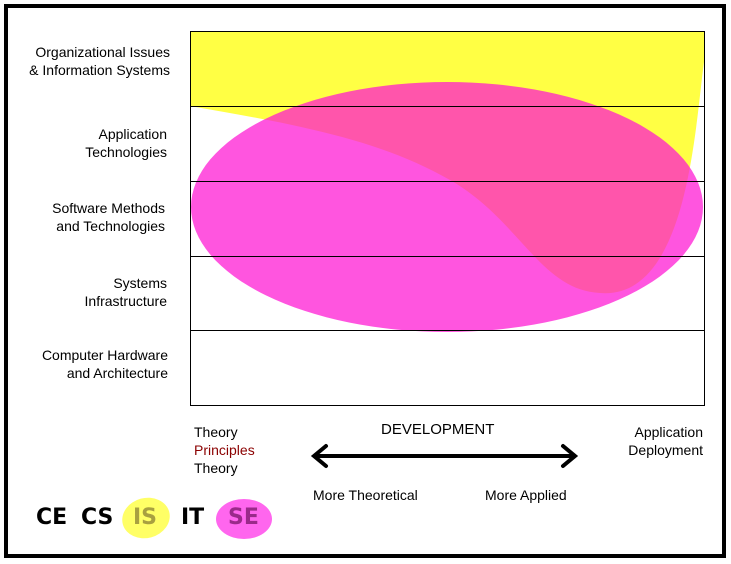 The width and height of the screenshot is (731, 564). Describe the element at coordinates (224, 450) in the screenshot. I see `axis-left-label: Theory Principles Theory` at that location.